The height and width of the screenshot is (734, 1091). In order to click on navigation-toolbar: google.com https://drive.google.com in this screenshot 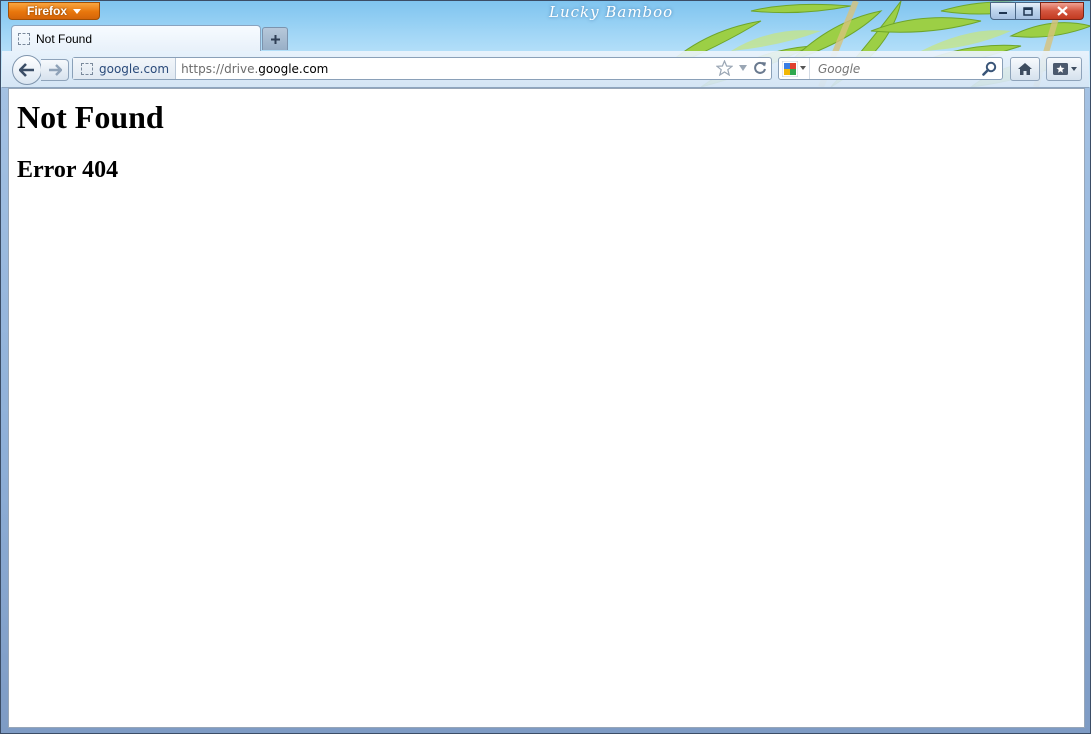, I will do `click(545, 69)`.